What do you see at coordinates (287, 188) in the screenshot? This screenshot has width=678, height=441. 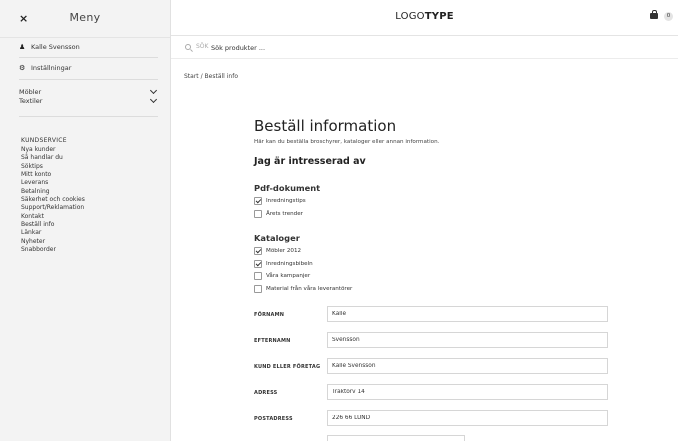 I see `pdf-group-title: Pdf-dokument` at bounding box center [287, 188].